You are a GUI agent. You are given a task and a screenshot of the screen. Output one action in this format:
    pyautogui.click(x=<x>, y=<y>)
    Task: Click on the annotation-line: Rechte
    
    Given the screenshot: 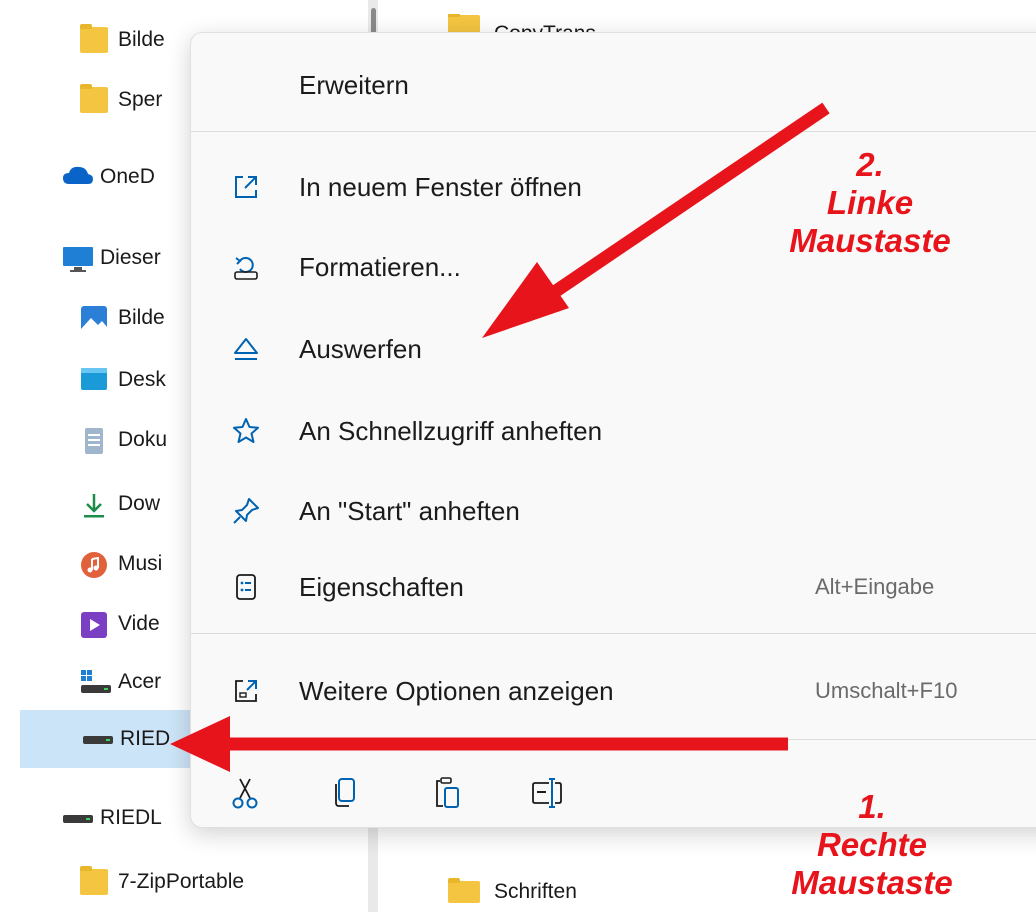 What is the action you would take?
    pyautogui.click(x=872, y=844)
    